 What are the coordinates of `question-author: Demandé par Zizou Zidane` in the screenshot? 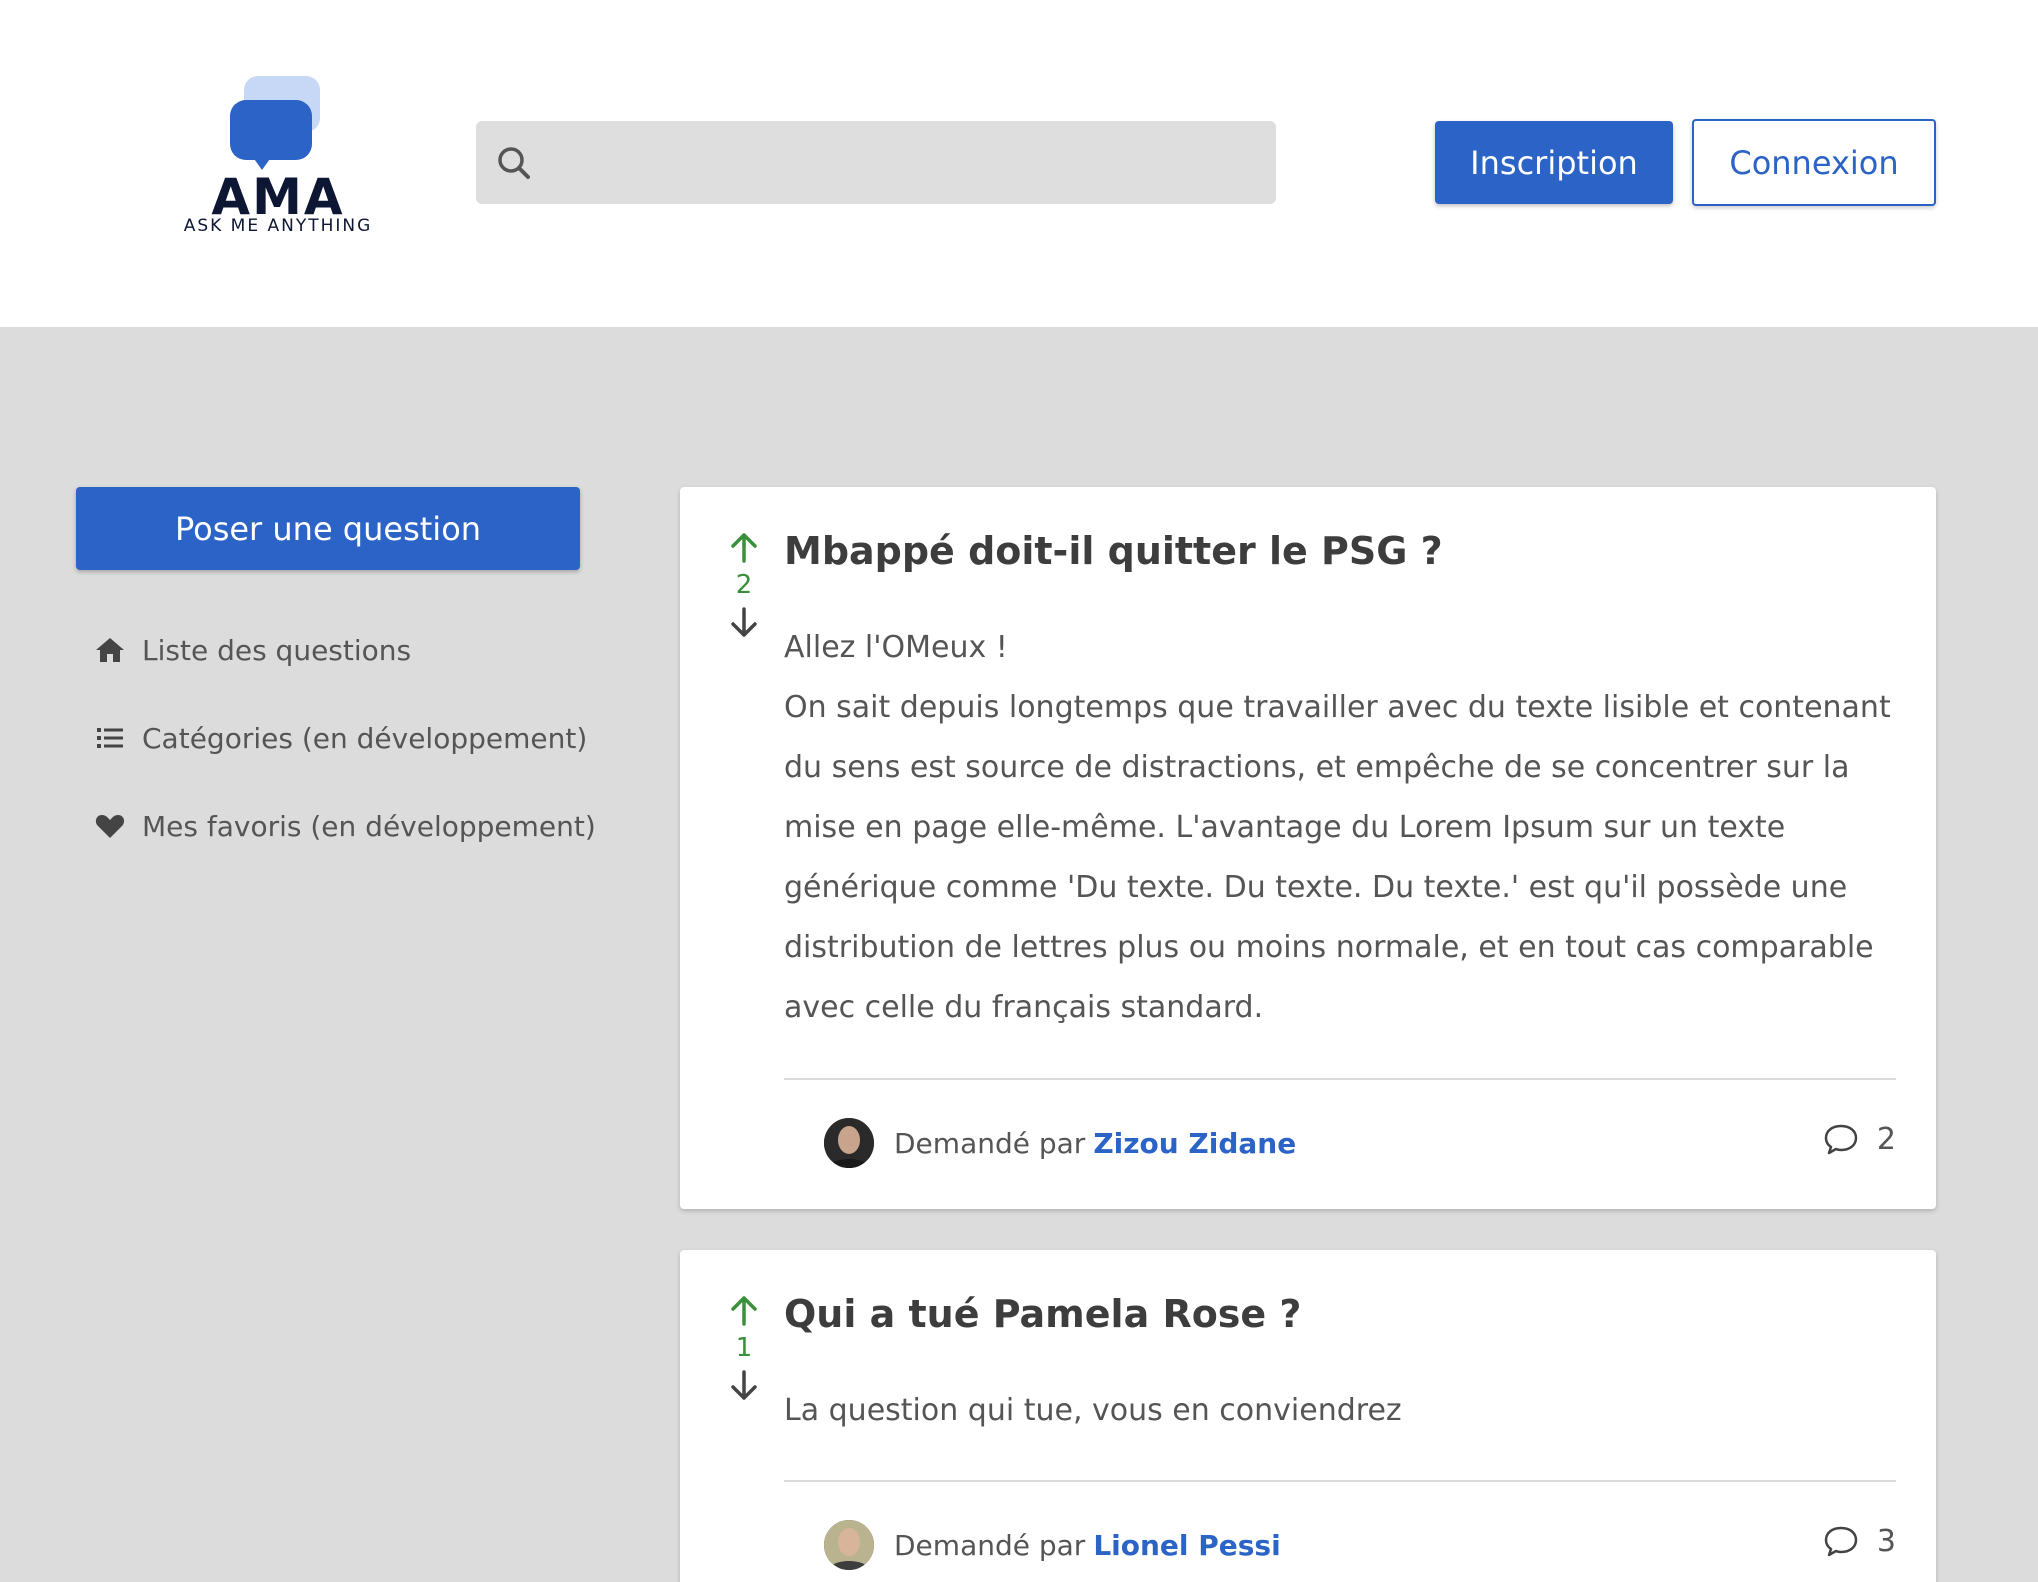 It's located at (1060, 1143).